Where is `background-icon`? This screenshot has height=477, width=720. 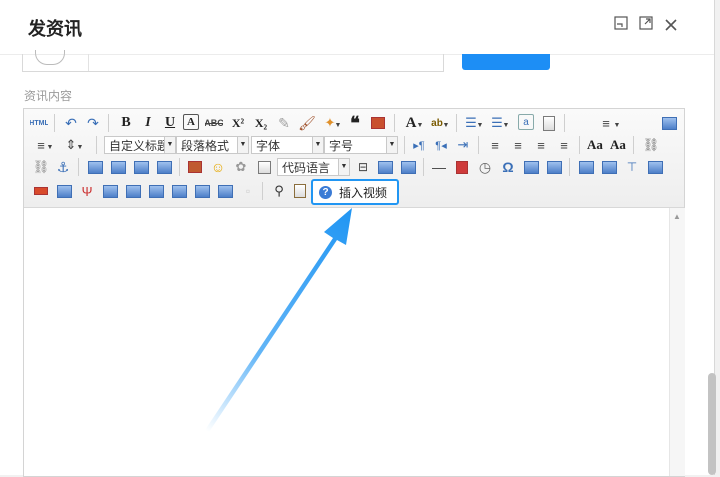 background-icon is located at coordinates (408, 167).